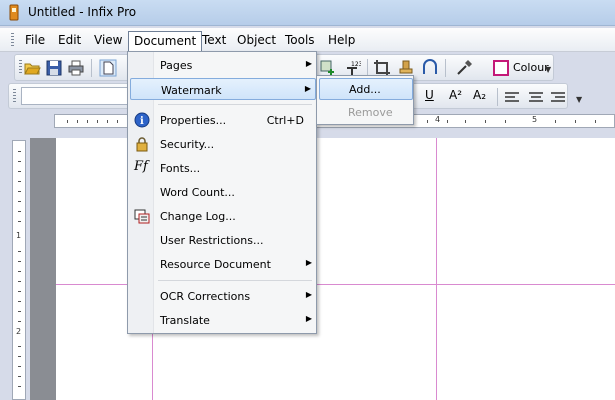  I want to click on menubar-grip, so click(12, 40).